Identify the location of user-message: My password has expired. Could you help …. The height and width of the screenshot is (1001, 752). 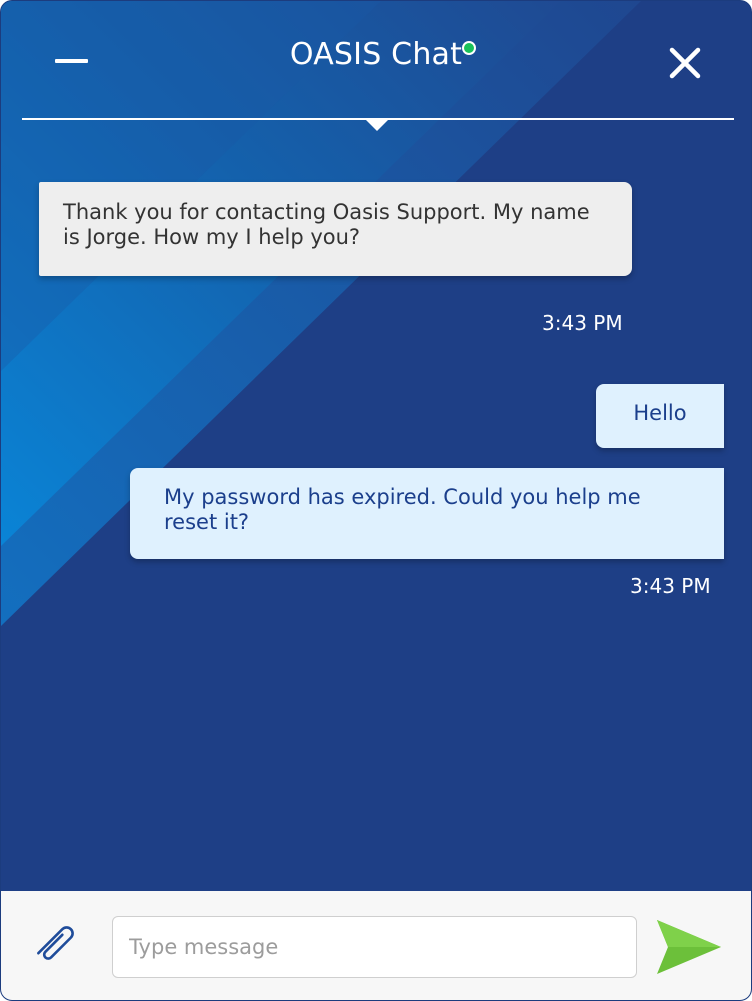
(427, 513).